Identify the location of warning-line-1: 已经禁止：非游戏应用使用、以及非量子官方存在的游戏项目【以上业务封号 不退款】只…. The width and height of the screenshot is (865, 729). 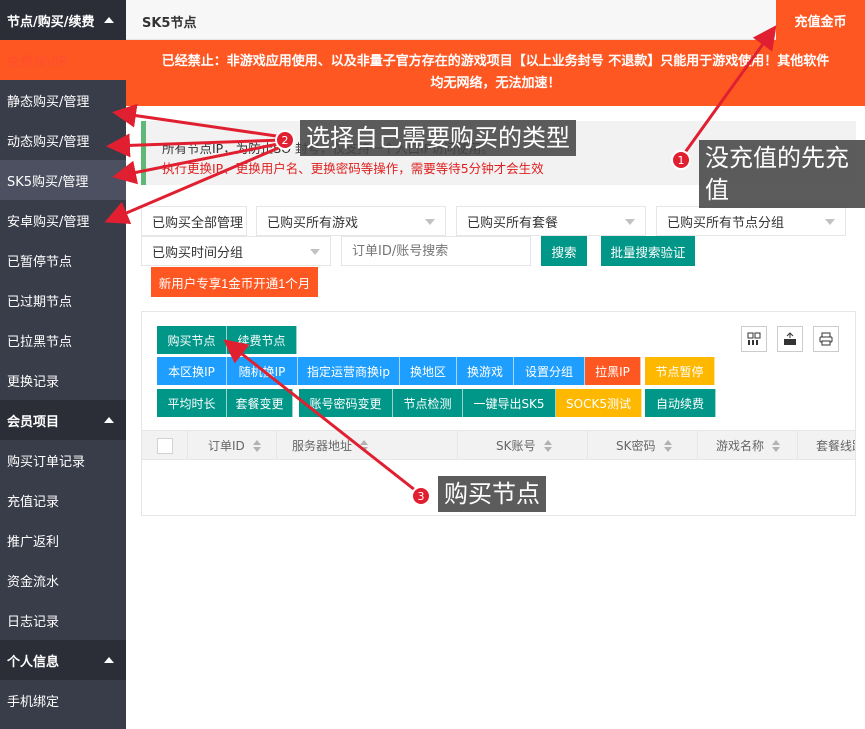
(495, 61).